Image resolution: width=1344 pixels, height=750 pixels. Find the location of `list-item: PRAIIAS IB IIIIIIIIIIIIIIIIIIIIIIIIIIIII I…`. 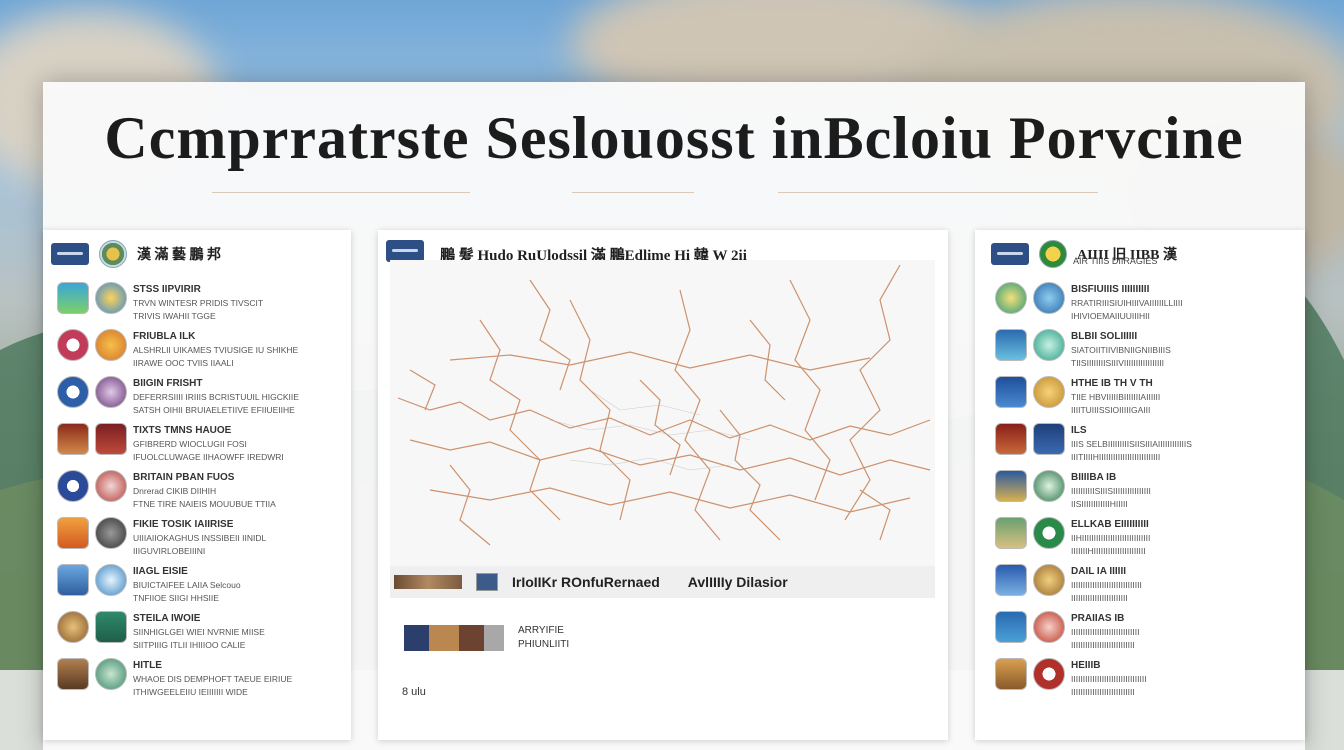

list-item: PRAIIAS IB IIIIIIIIIIIIIIIIIIIIIIIIIIIII I… is located at coordinates (1146, 631).